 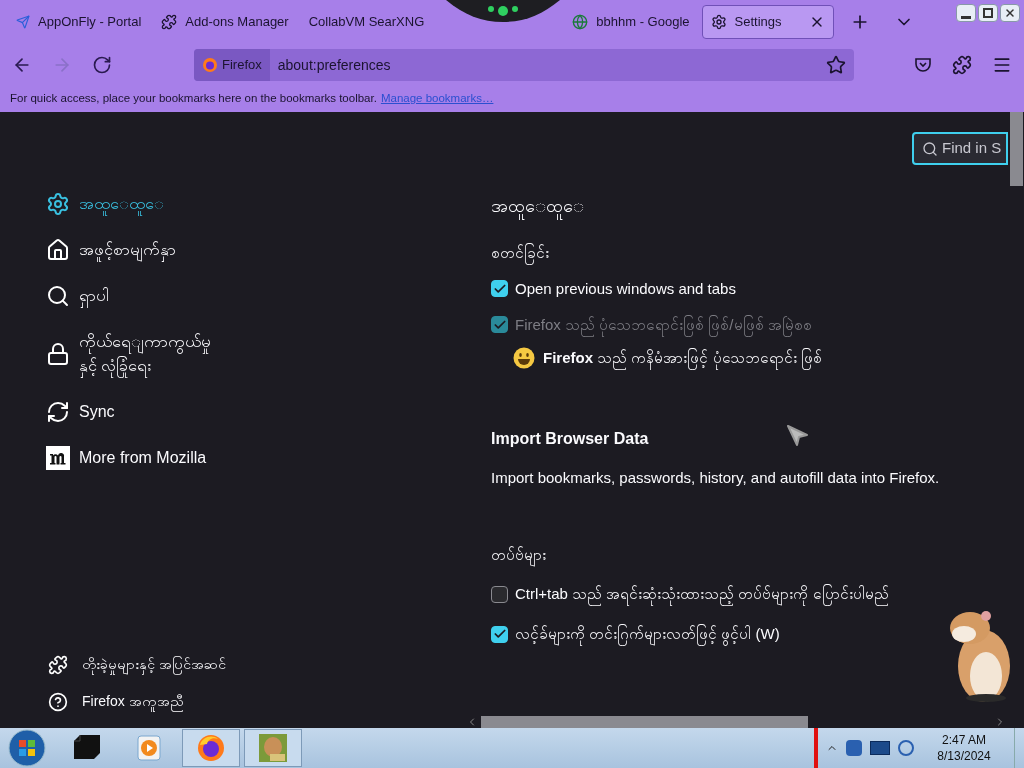 I want to click on close-button, so click(x=1010, y=13).